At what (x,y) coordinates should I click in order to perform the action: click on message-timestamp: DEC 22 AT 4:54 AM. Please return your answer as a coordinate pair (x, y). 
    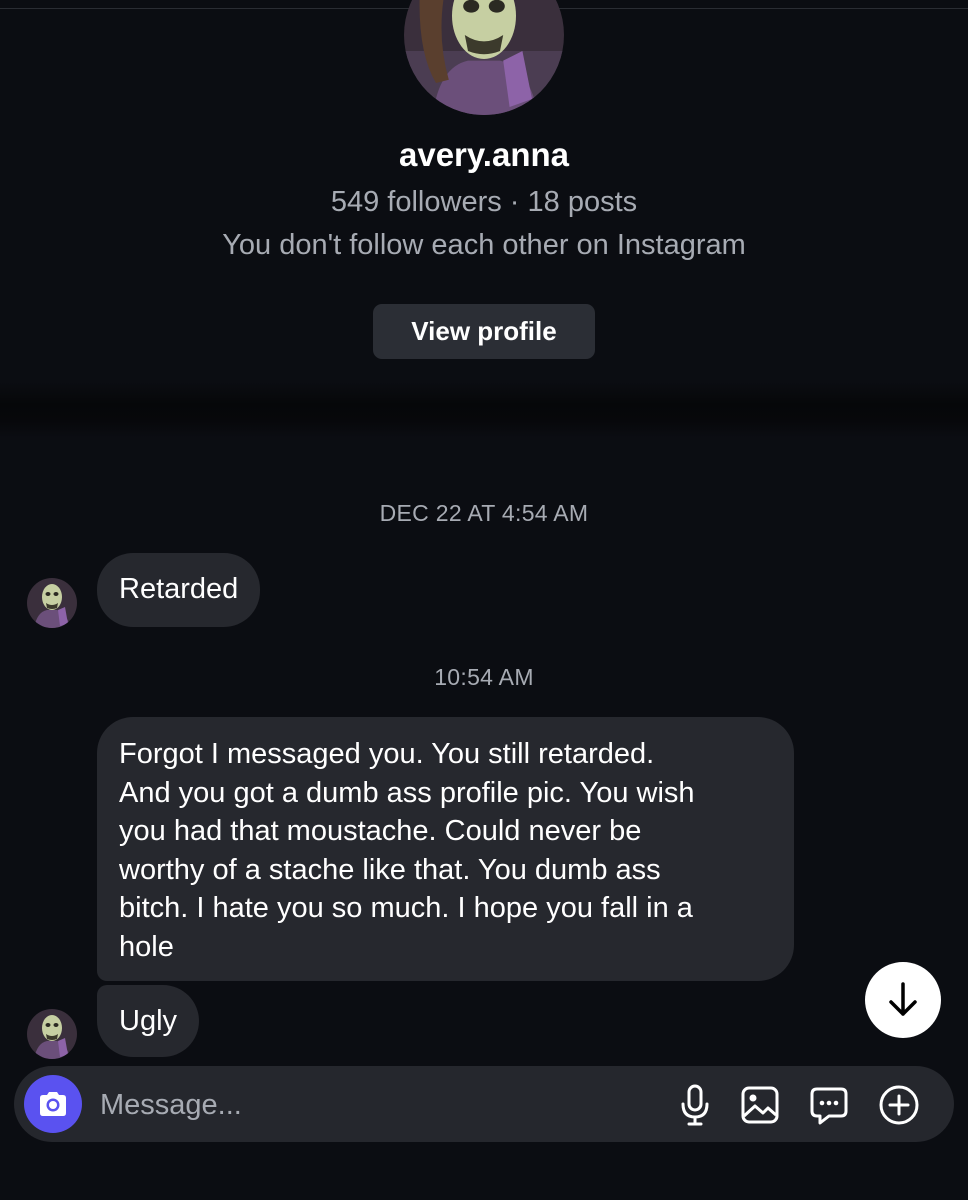
    Looking at the image, I should click on (484, 513).